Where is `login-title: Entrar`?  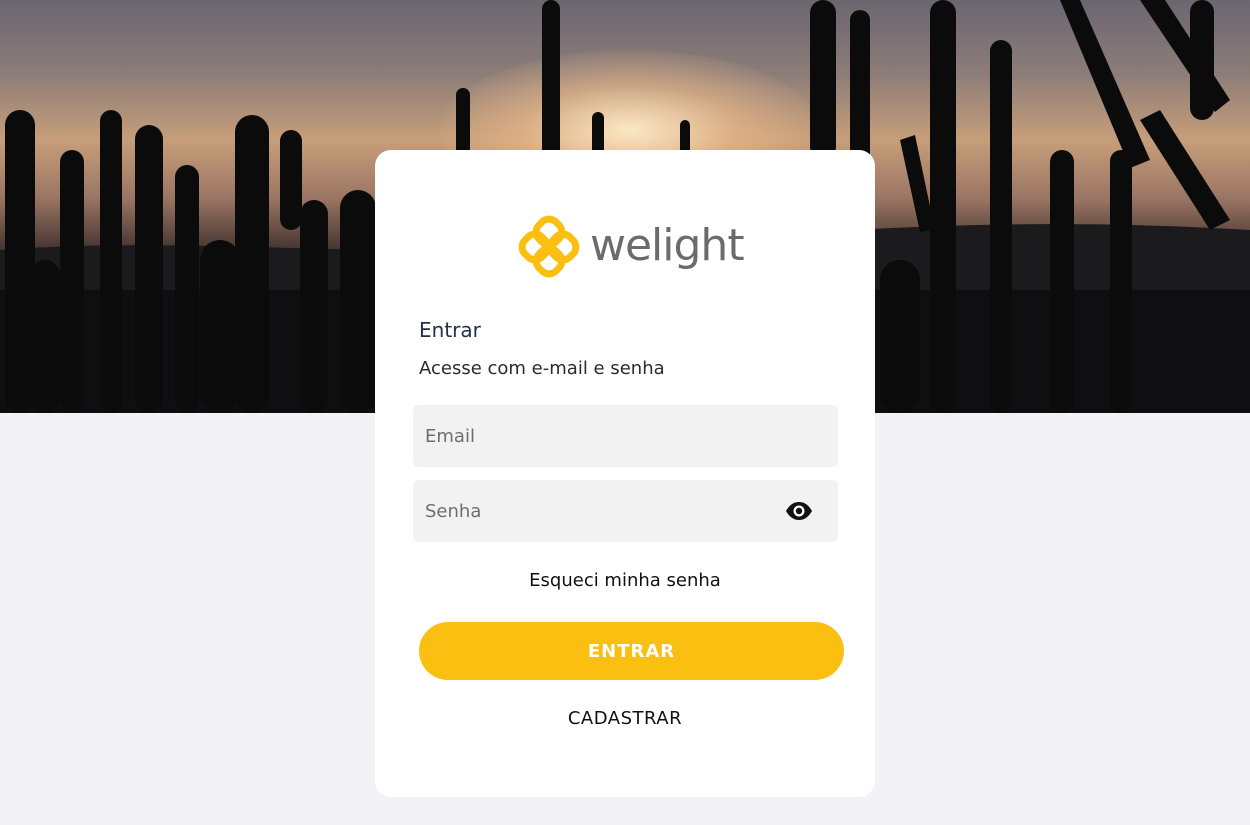 login-title: Entrar is located at coordinates (450, 330).